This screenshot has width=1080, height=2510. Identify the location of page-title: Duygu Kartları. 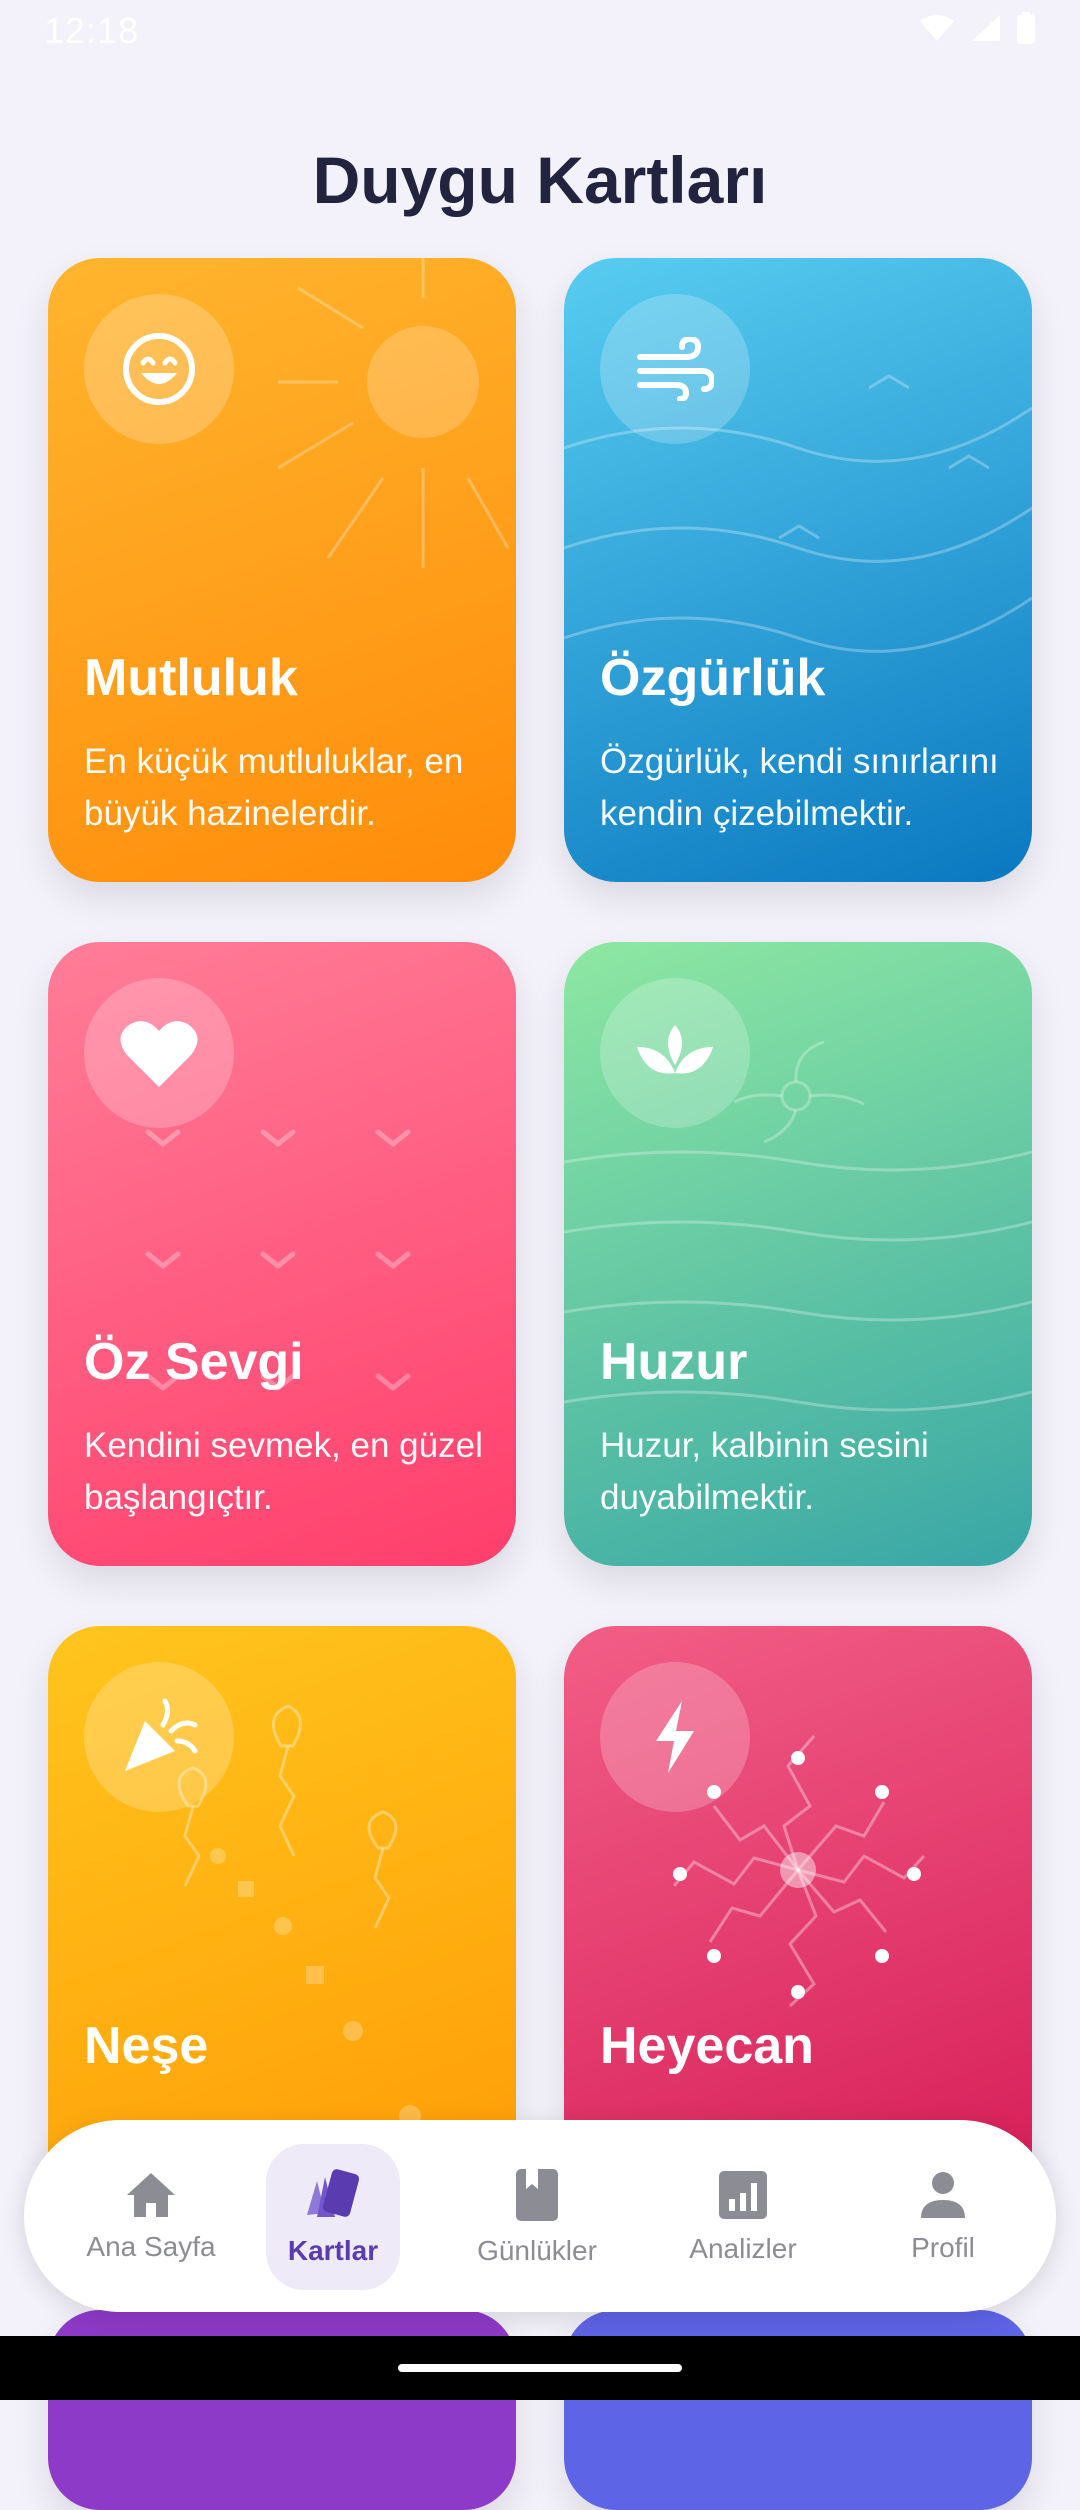
(540, 180).